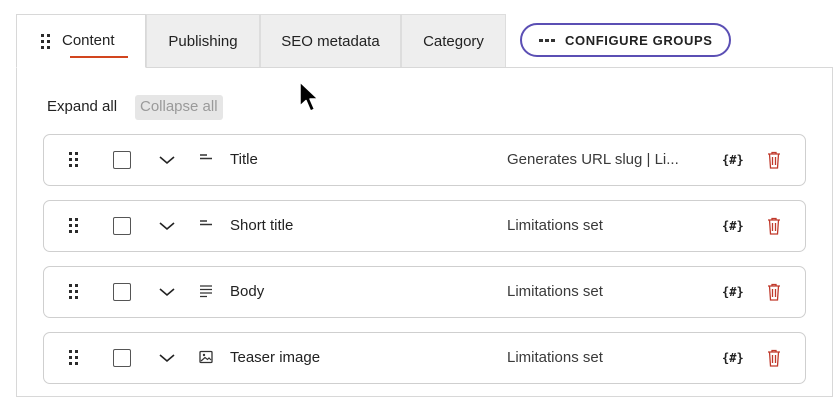 This screenshot has height=397, width=838. Describe the element at coordinates (244, 159) in the screenshot. I see `field-name: Title` at that location.